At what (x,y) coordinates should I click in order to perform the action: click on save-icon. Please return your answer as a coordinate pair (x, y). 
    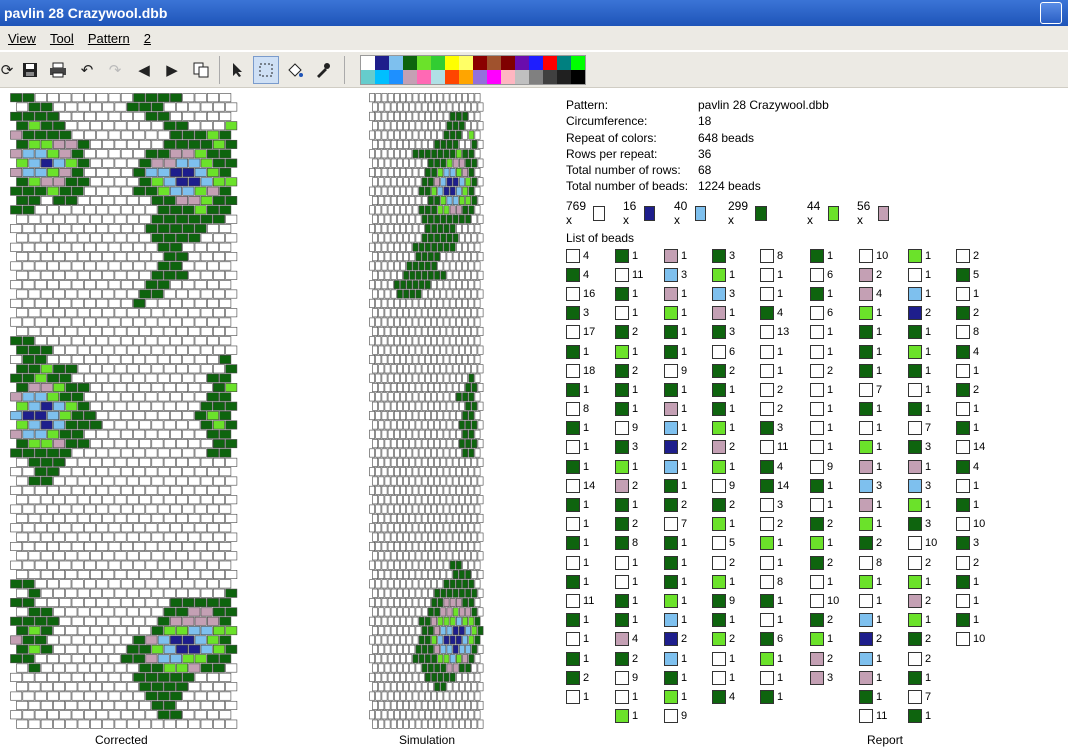
    Looking at the image, I should click on (30, 70).